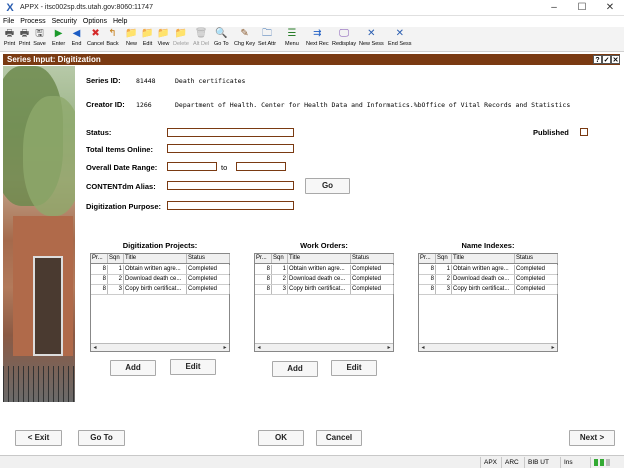  Describe the element at coordinates (292, 39) in the screenshot. I see `toolbar-menu-button: ☰ Menu` at that location.